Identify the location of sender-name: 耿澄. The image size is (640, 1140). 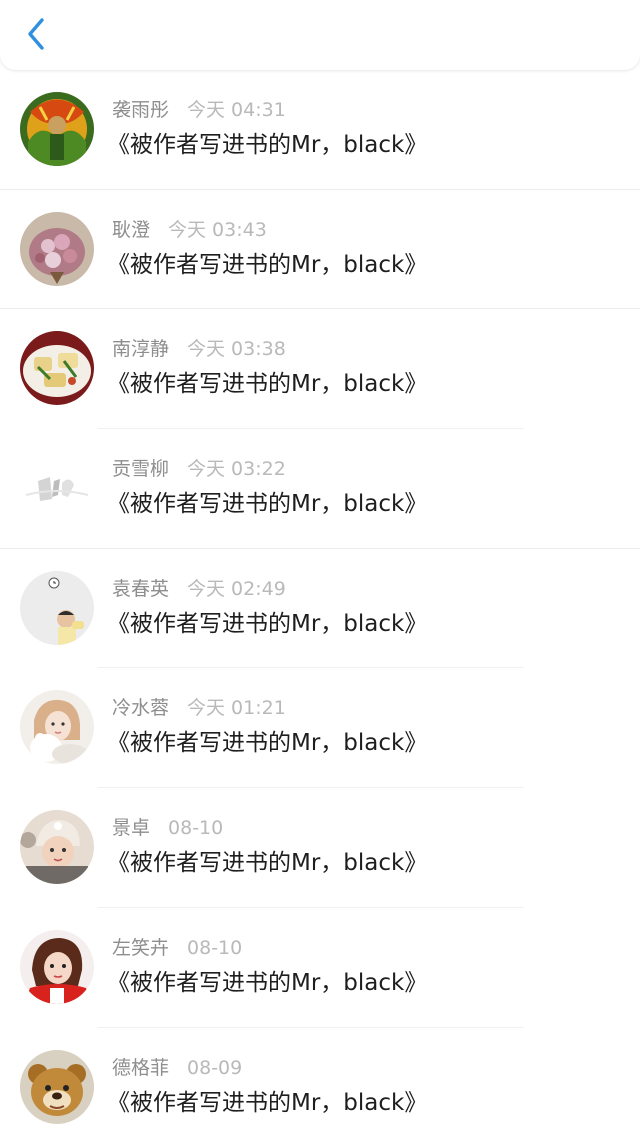
(131, 229).